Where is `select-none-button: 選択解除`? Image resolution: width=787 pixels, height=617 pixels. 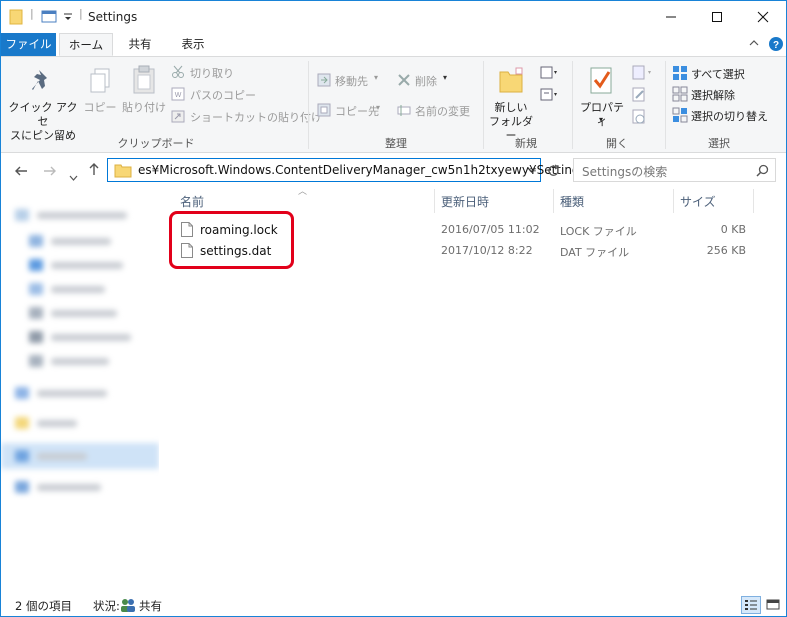
select-none-button: 選択解除 is located at coordinates (713, 95).